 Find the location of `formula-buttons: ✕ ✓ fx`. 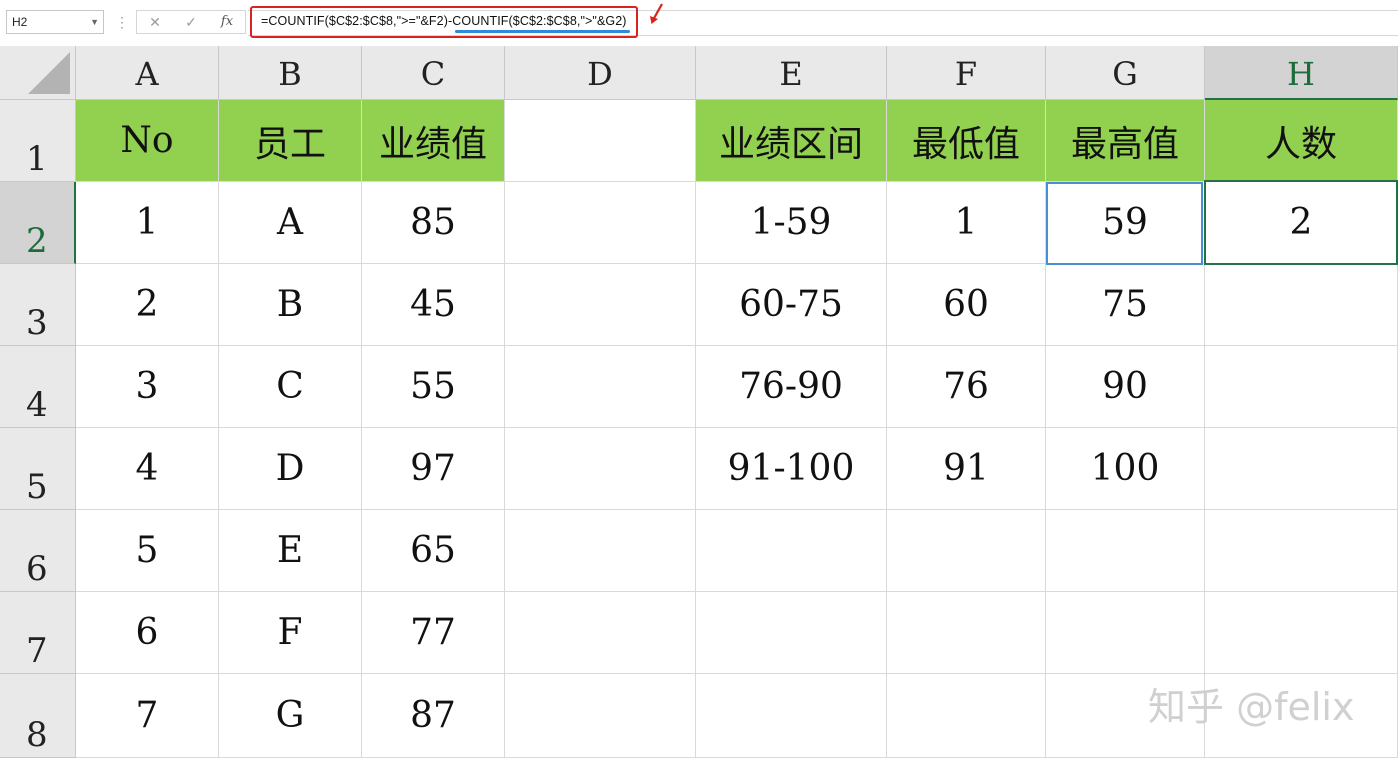

formula-buttons: ✕ ✓ fx is located at coordinates (191, 22).